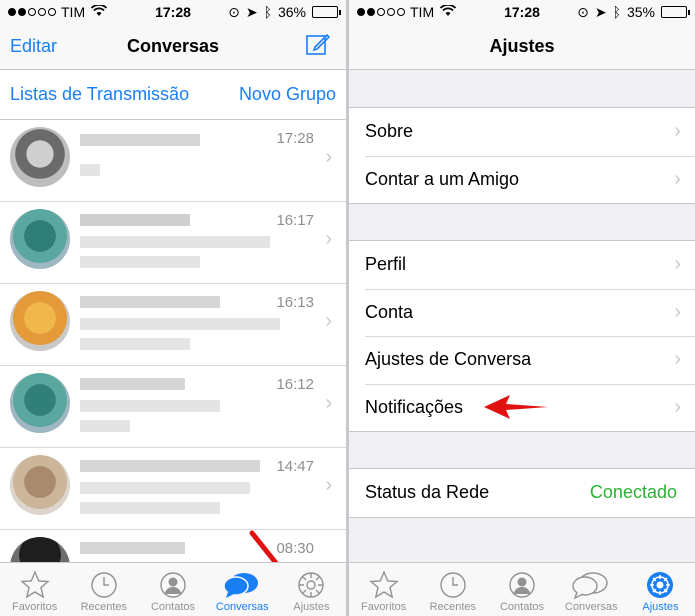 The height and width of the screenshot is (616, 695). Describe the element at coordinates (522, 265) in the screenshot. I see `settings-item-profile: Perfil ›` at that location.